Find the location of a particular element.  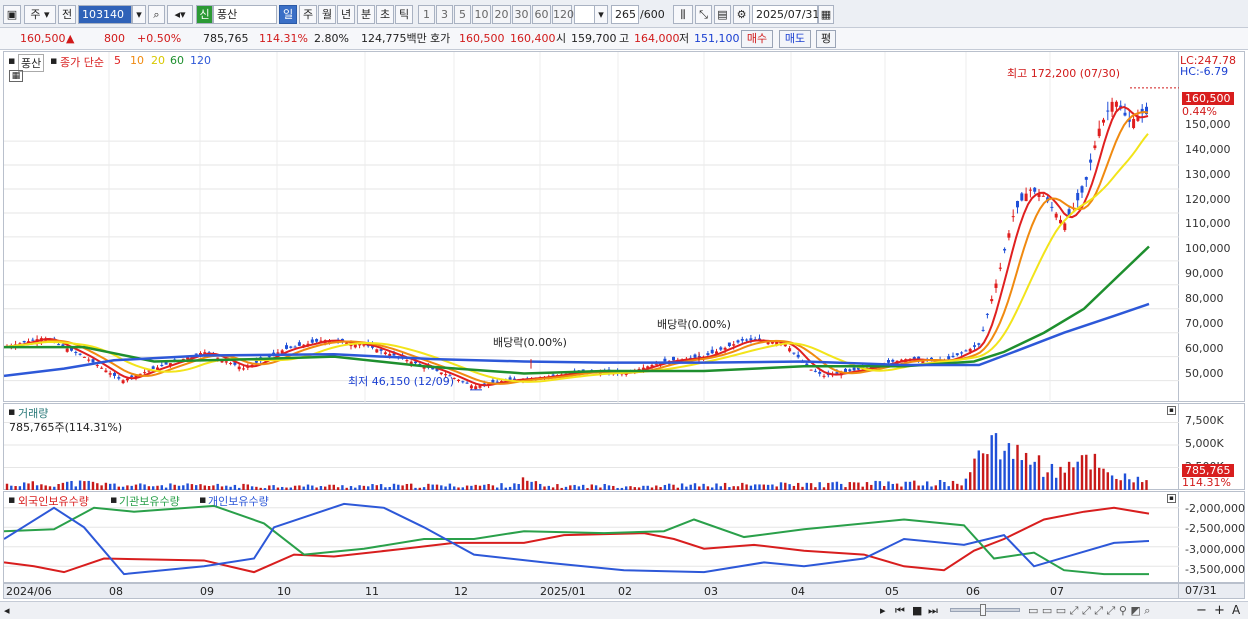

y-tick-60000: 60,000 is located at coordinates (1204, 348).